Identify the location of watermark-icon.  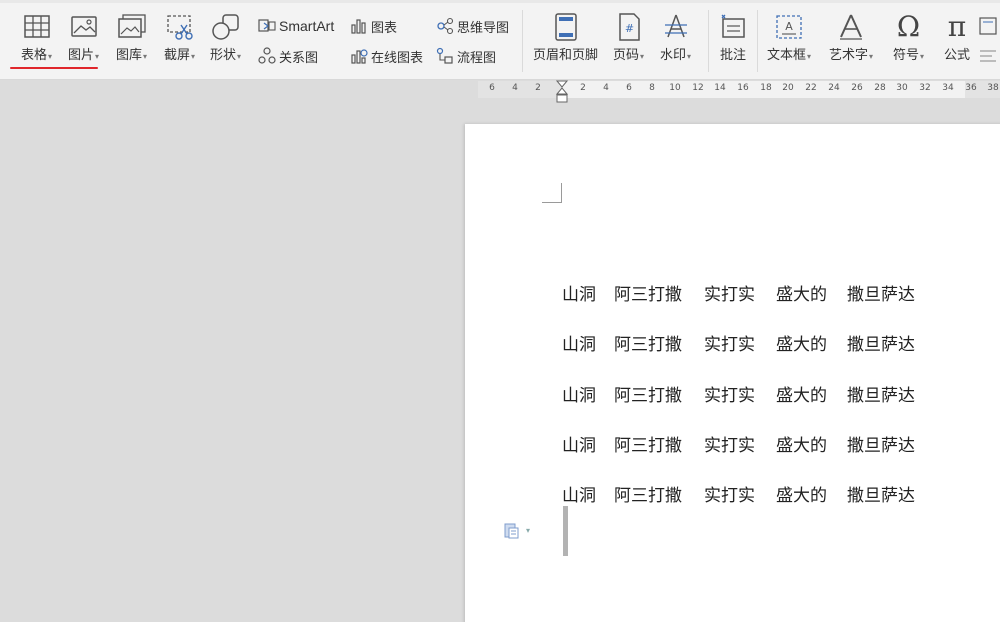
(676, 27).